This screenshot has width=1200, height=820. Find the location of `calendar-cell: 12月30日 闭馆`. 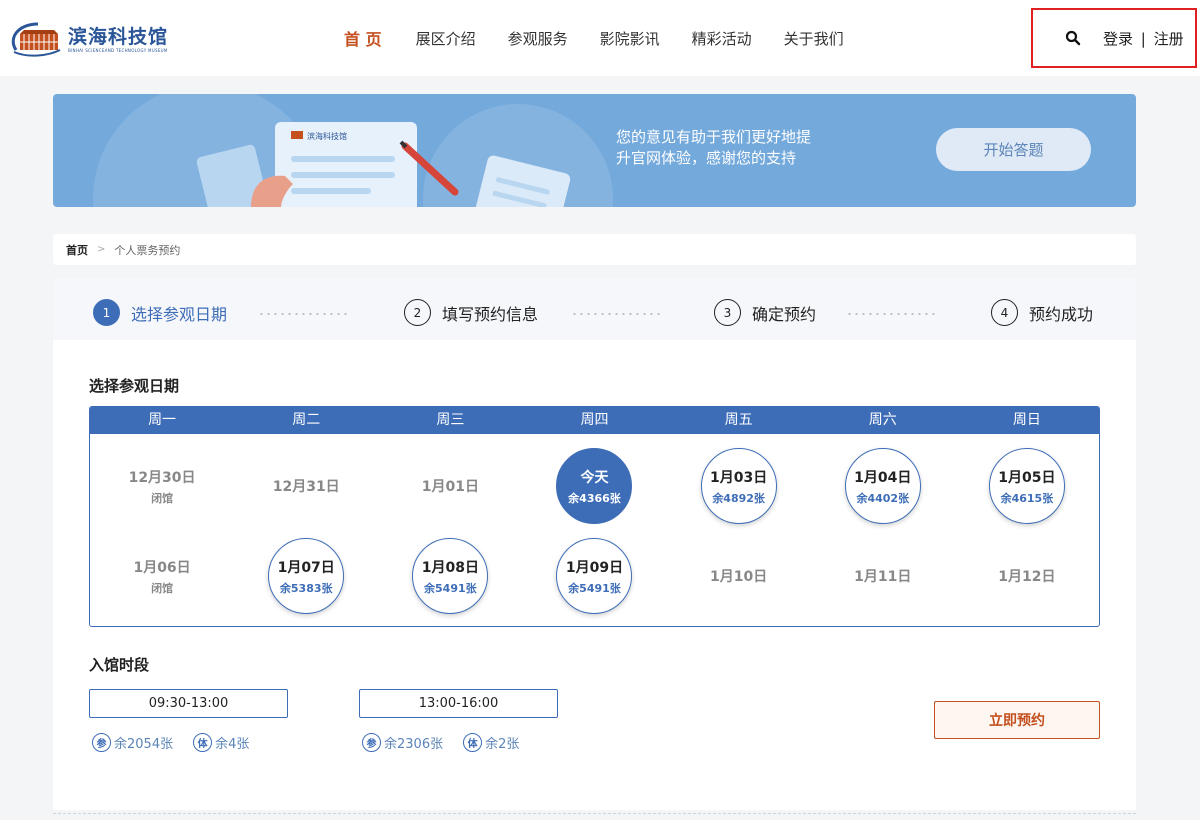

calendar-cell: 12月30日 闭馆 is located at coordinates (162, 486).